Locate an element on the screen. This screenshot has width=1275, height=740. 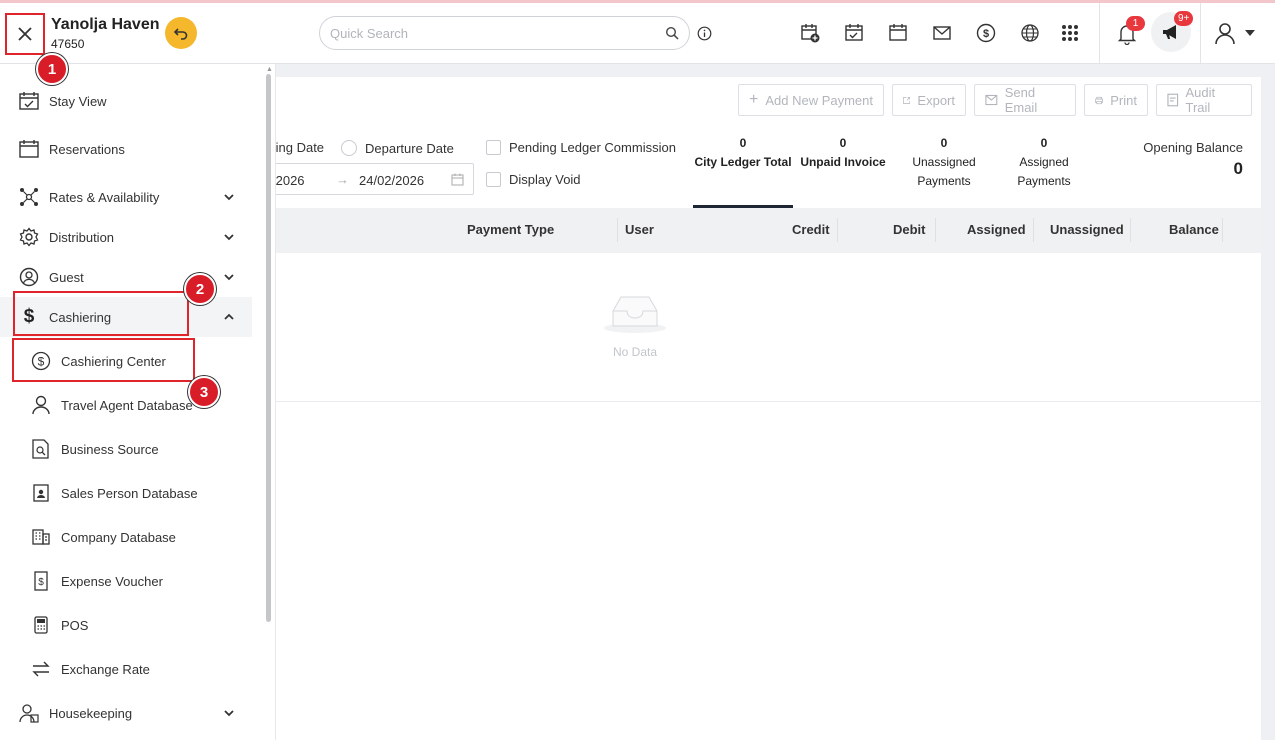
scroll-up-arrow: ▲ is located at coordinates (269, 69).